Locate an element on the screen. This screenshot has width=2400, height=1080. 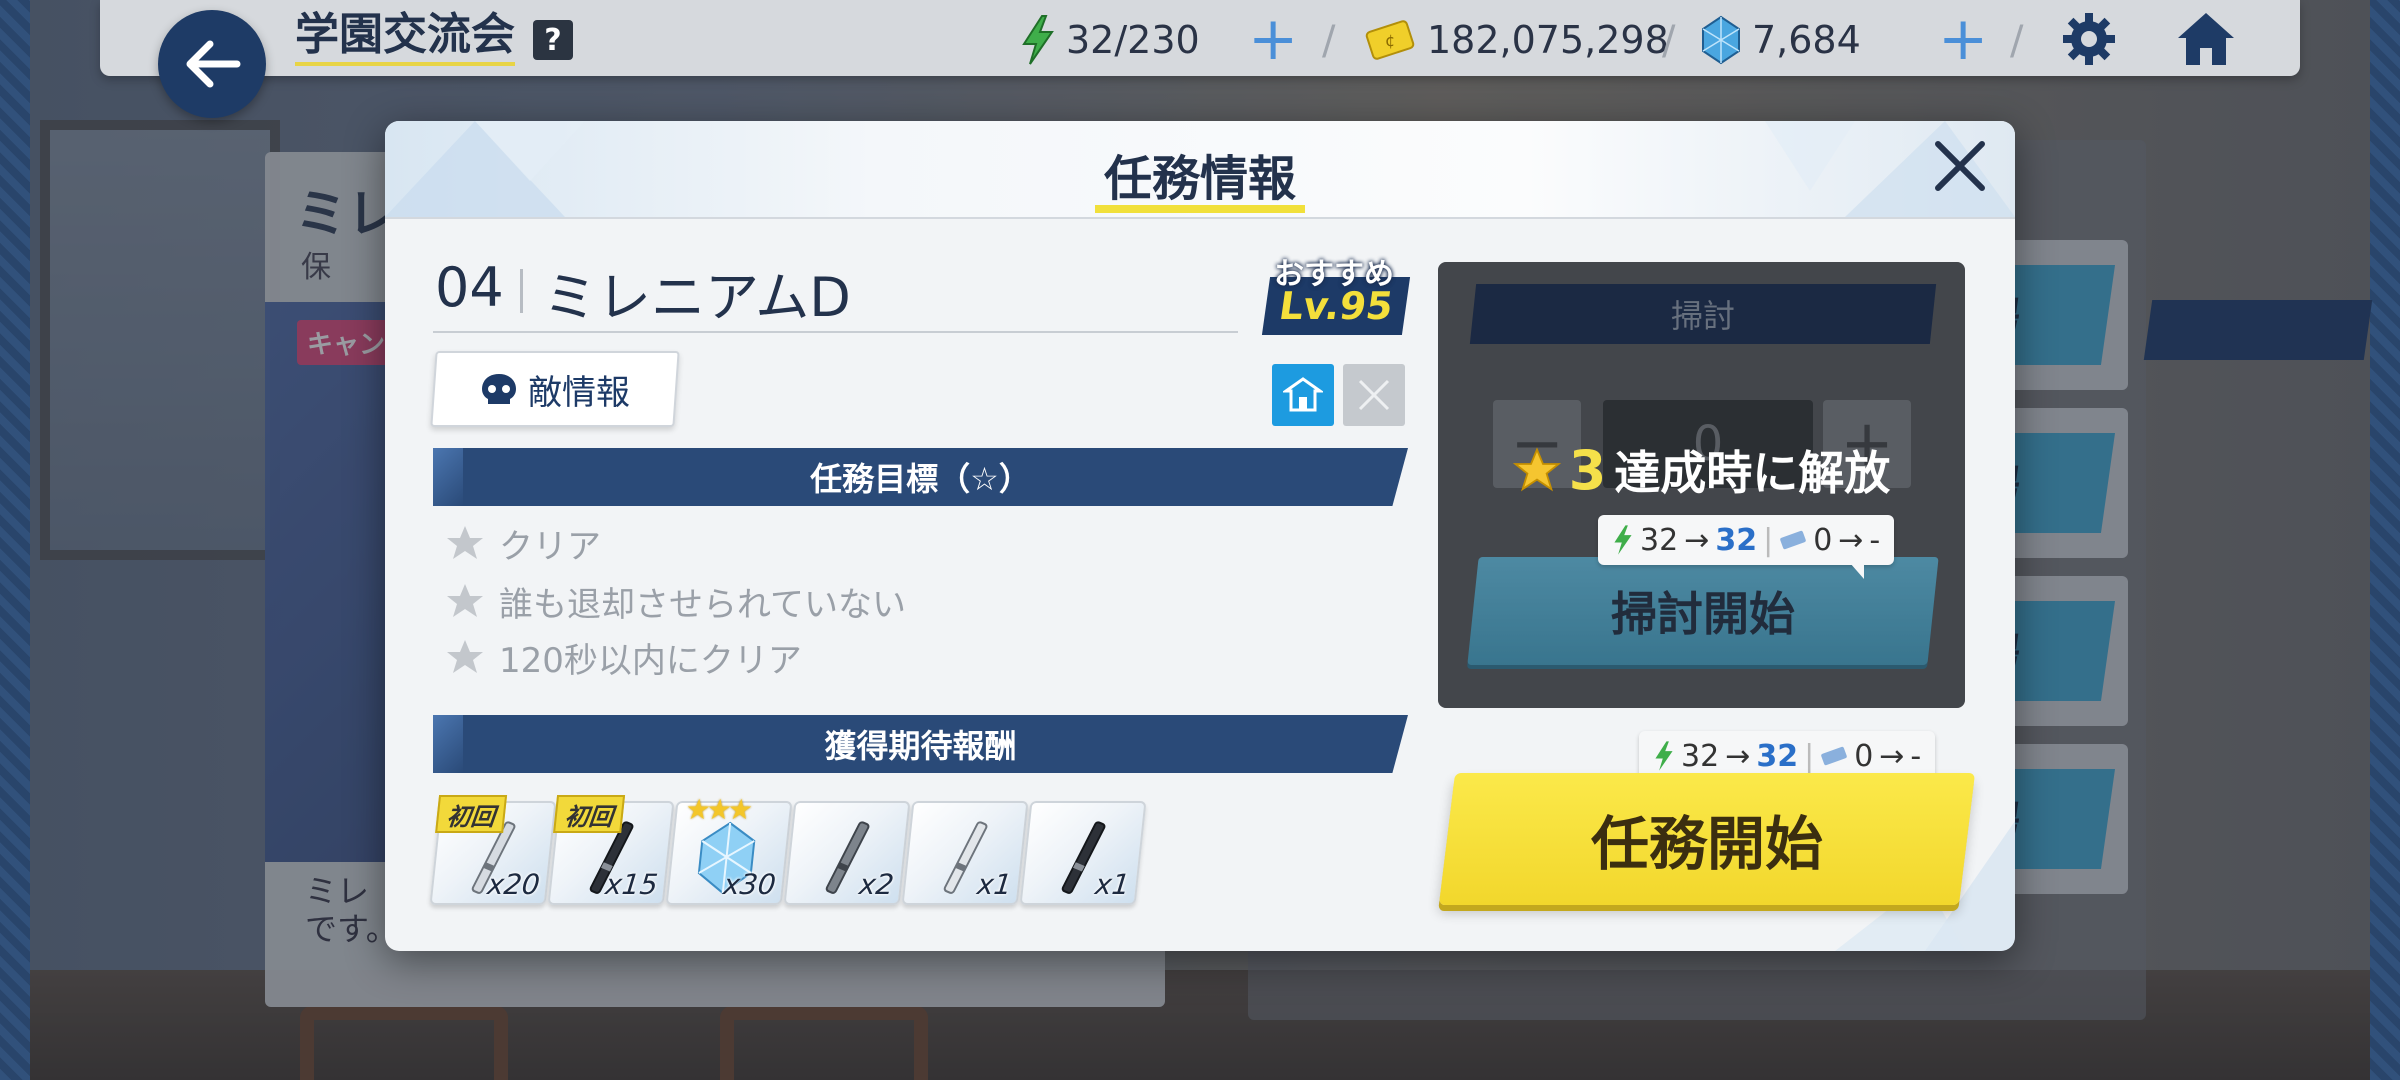
stage-name: ミレニアムD is located at coordinates (697, 297).